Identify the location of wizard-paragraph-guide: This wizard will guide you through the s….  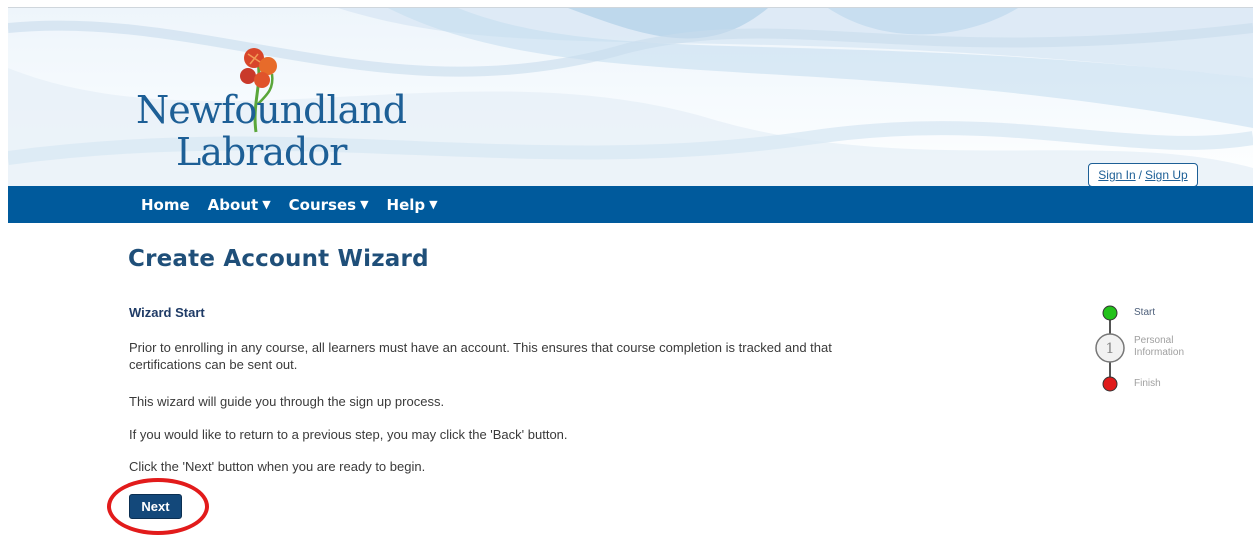
(287, 401).